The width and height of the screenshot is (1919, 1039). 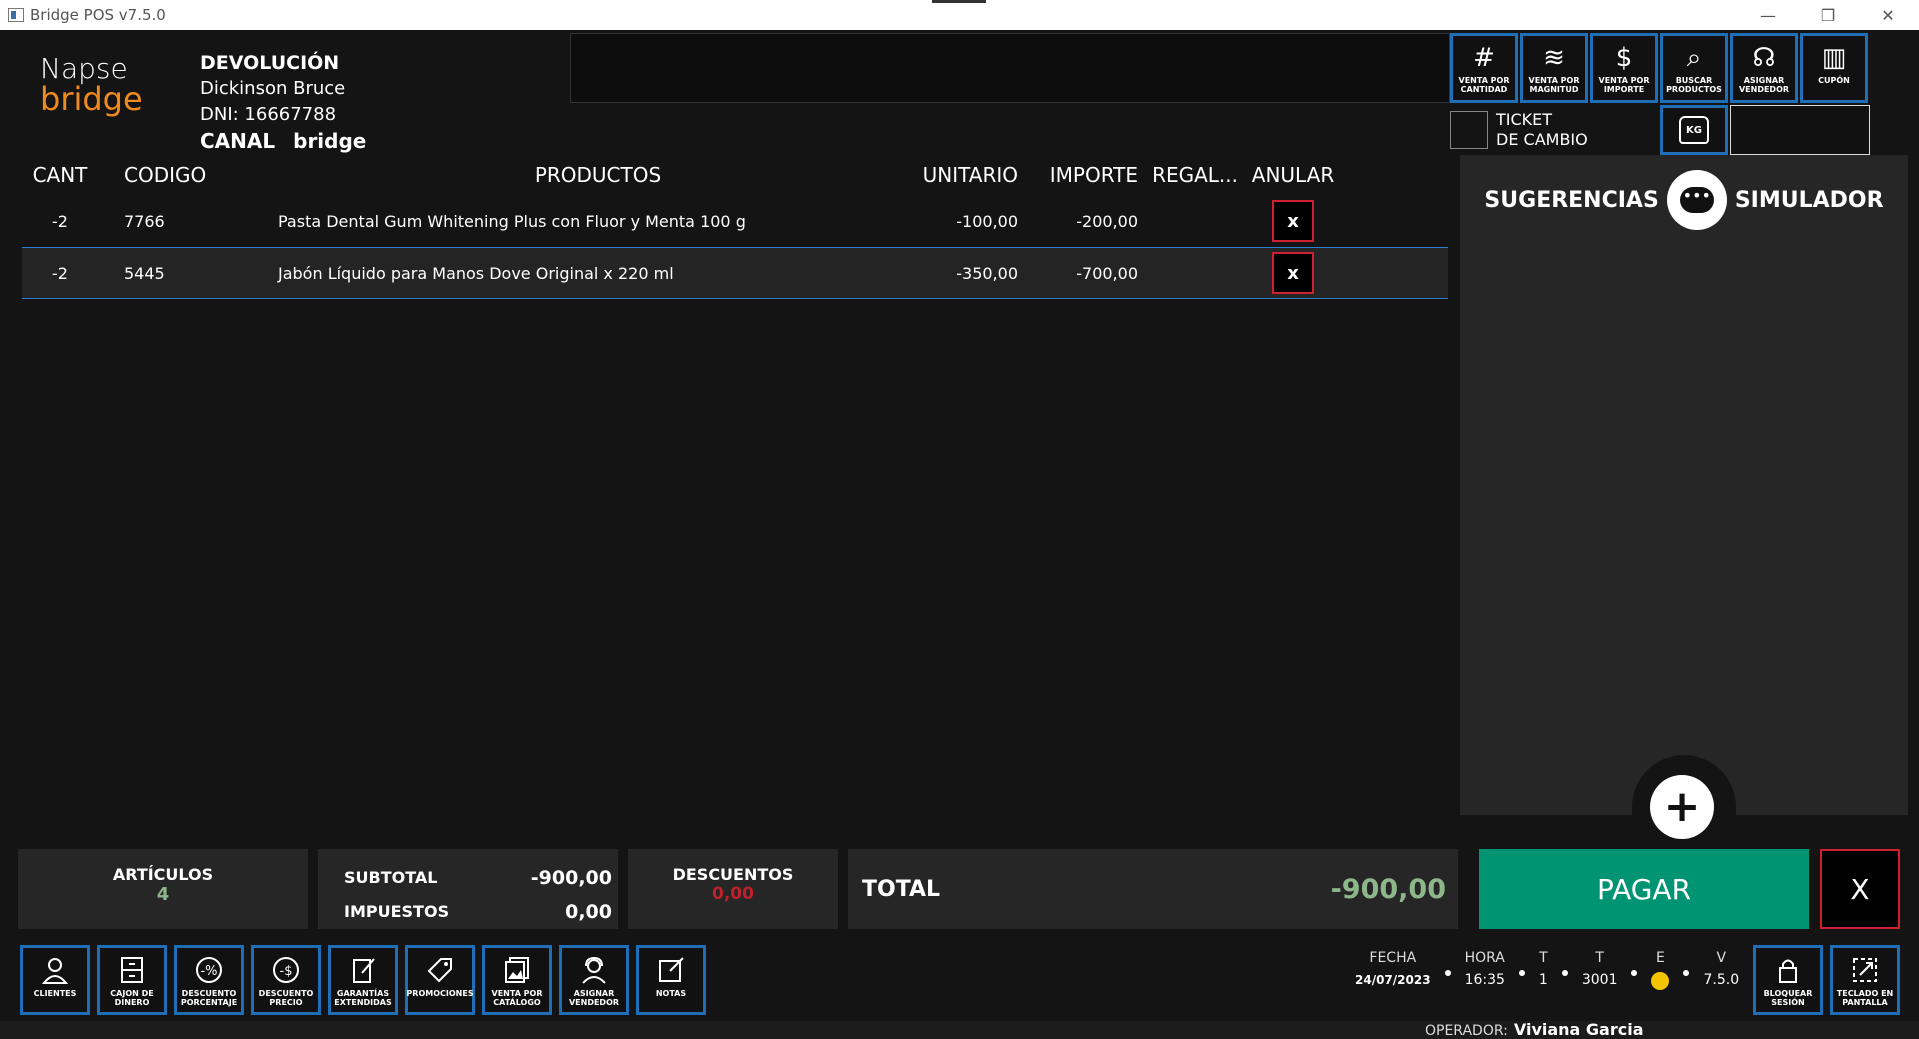 I want to click on t2-value: 3001, so click(x=1599, y=980).